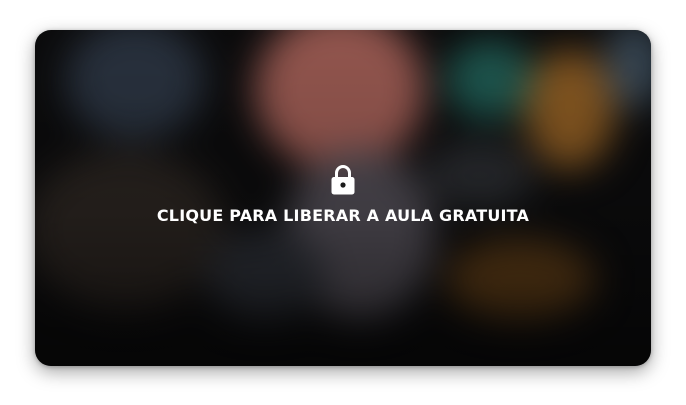 Image resolution: width=686 pixels, height=405 pixels. What do you see at coordinates (343, 215) in the screenshot?
I see `unlock-free-class-text: CLIQUE PARA LIBERAR A AULA GRATUITA` at bounding box center [343, 215].